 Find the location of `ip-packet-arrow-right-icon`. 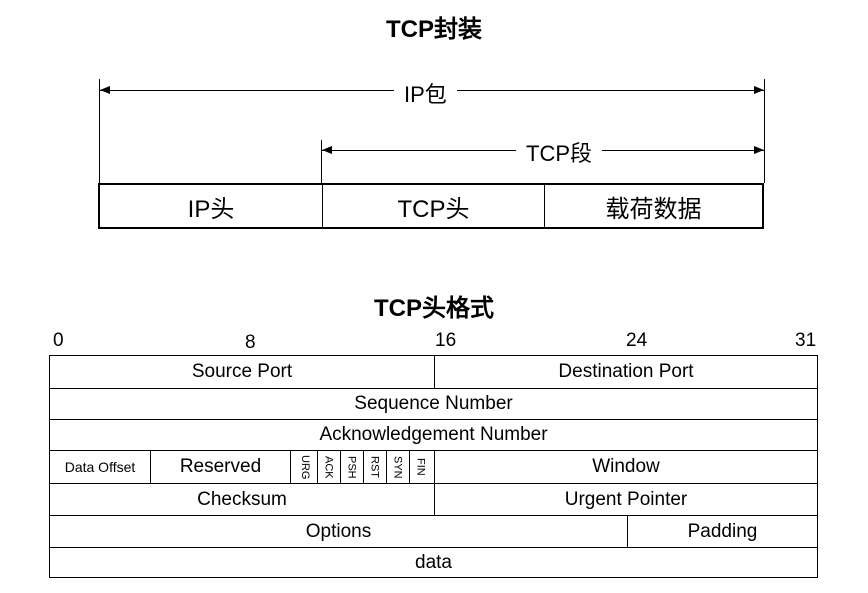

ip-packet-arrow-right-icon is located at coordinates (759, 90).